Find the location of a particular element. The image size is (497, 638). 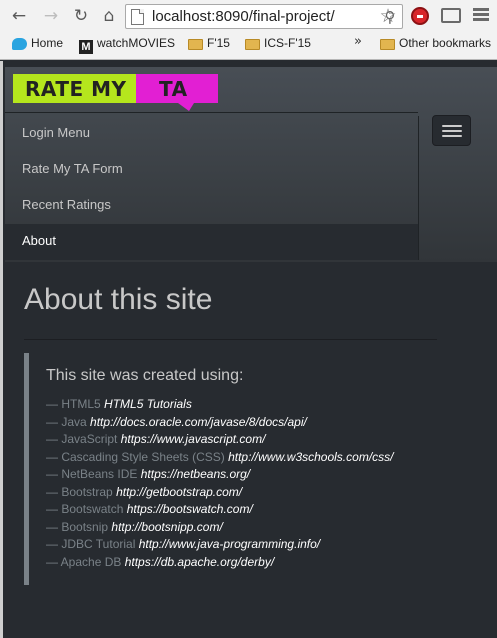

movies-icon: M is located at coordinates (86, 47).